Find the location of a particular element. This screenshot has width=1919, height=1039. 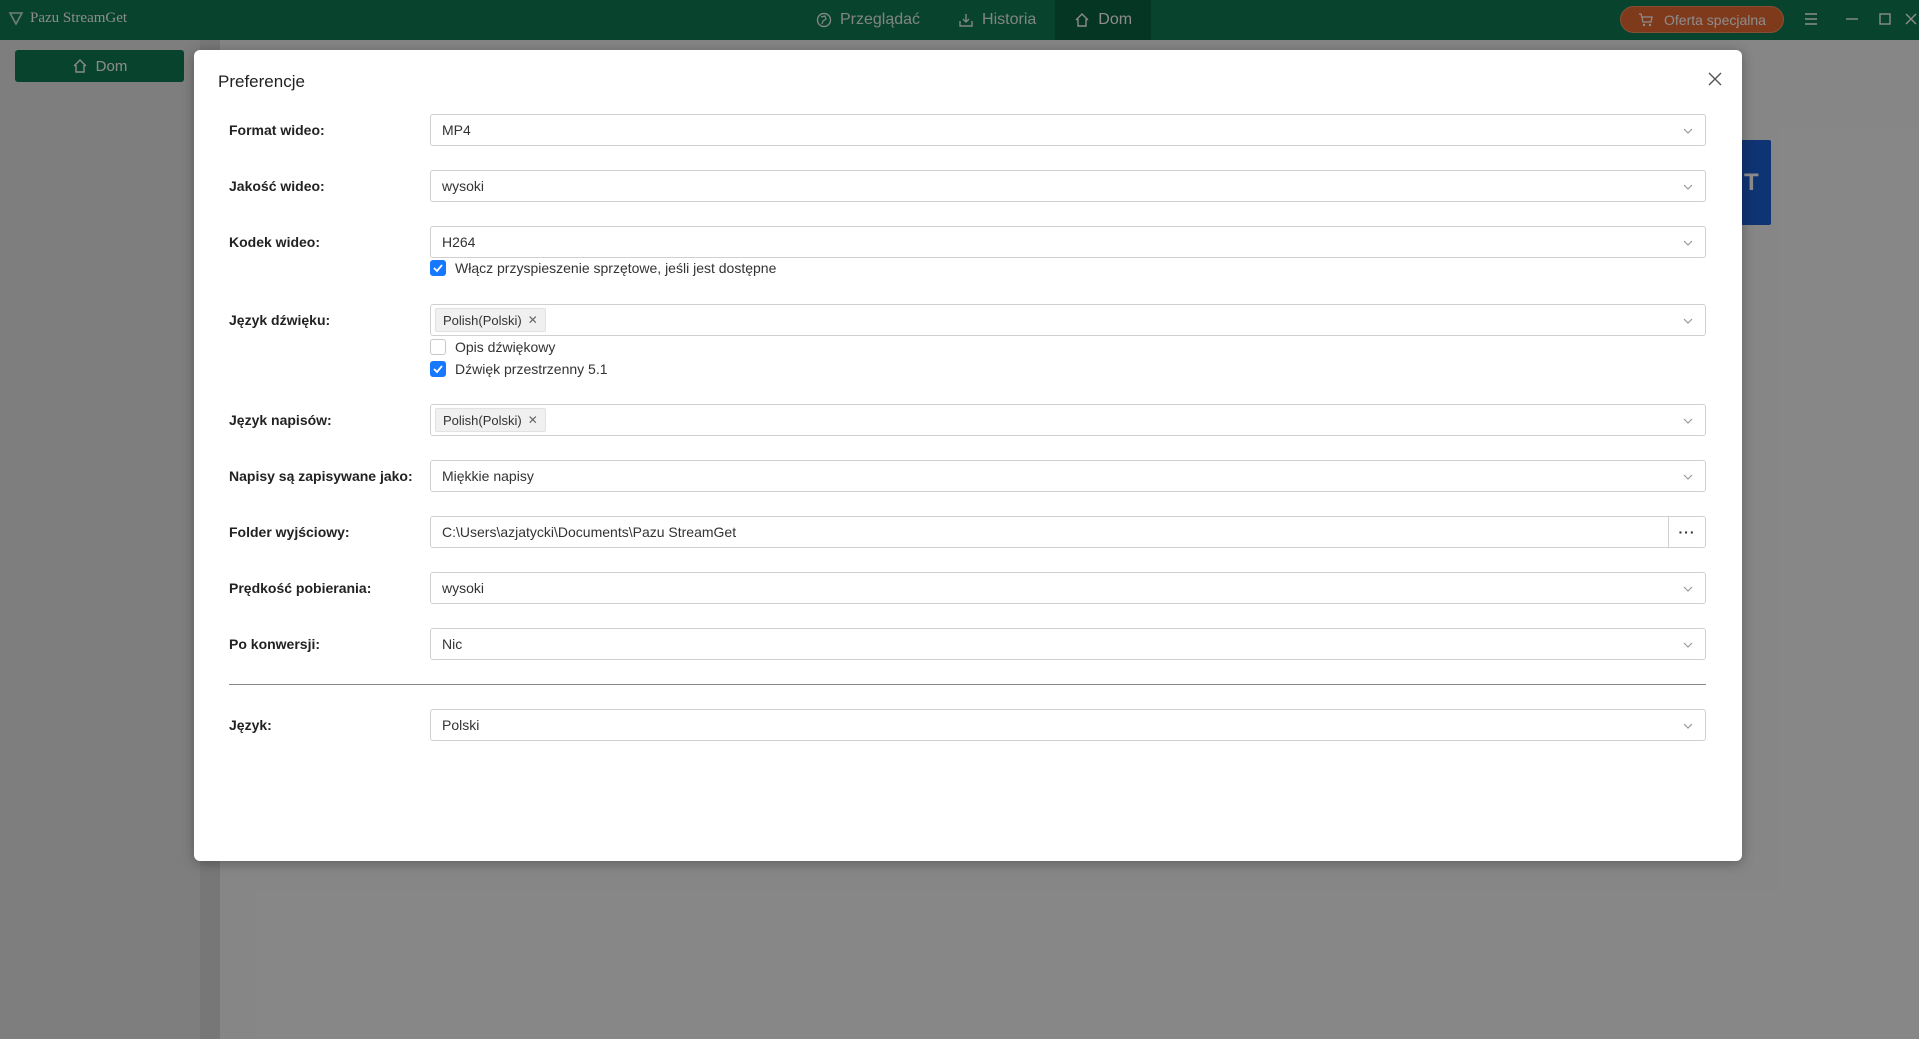

audio-language-tag-text: Polish(Polski) is located at coordinates (482, 320).